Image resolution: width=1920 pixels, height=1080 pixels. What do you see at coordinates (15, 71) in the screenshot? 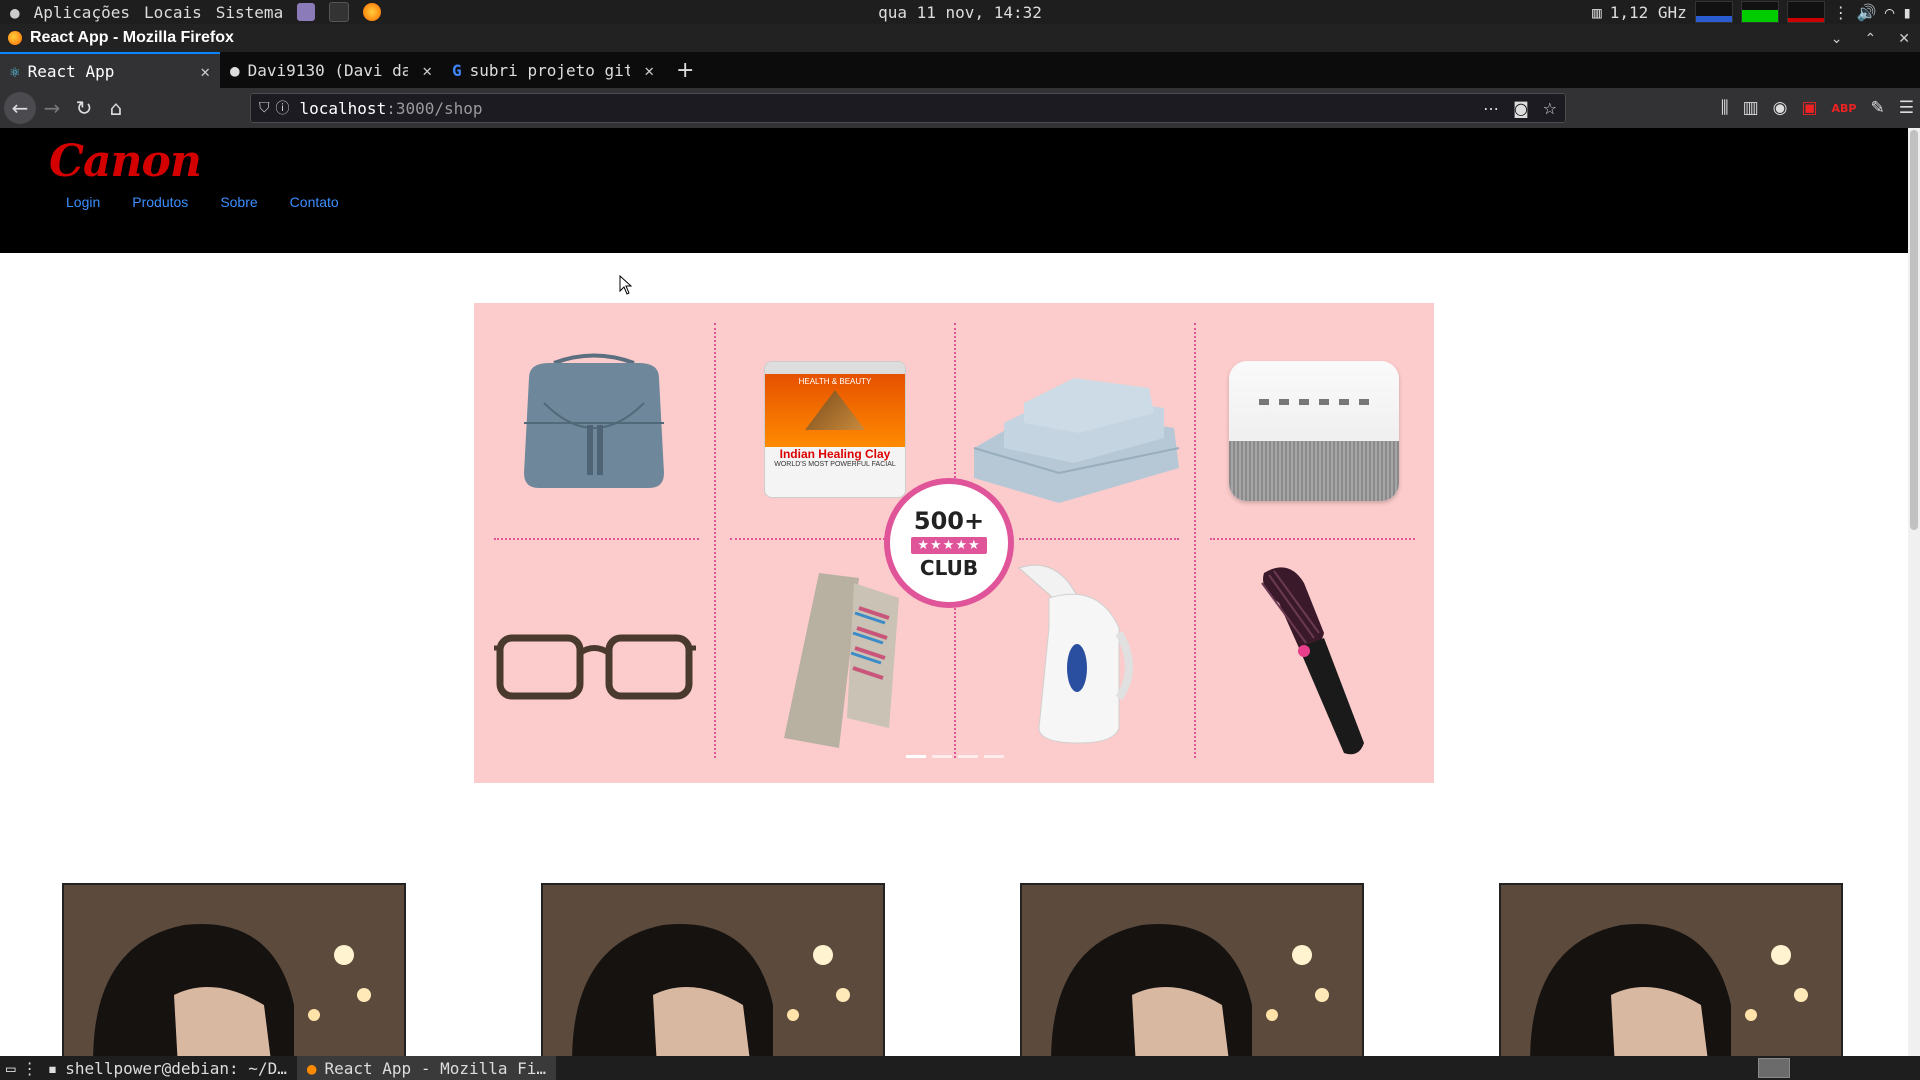
I see `react-favicon-icon: ⚛` at bounding box center [15, 71].